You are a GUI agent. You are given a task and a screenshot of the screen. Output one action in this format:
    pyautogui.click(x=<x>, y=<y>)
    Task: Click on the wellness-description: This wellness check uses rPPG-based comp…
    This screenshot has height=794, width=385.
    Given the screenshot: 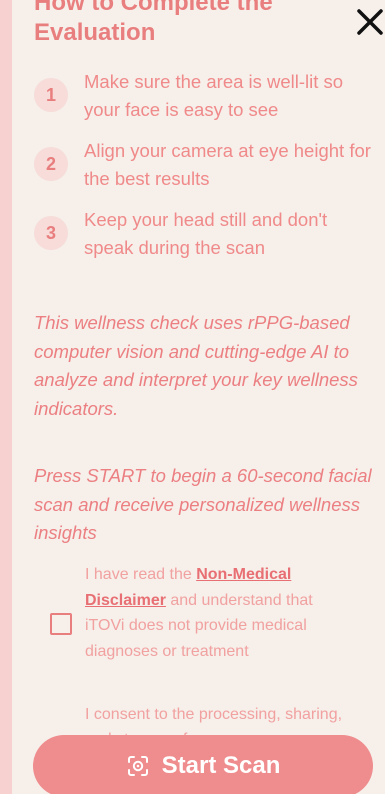 What is the action you would take?
    pyautogui.click(x=196, y=365)
    